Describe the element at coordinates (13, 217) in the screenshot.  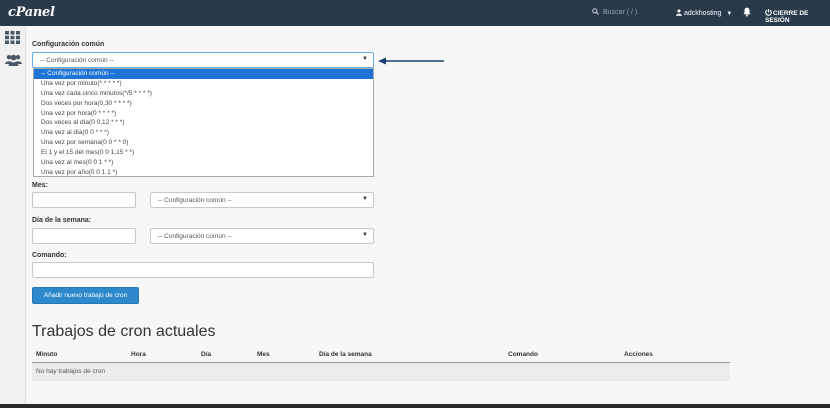
I see `left-sidebar` at that location.